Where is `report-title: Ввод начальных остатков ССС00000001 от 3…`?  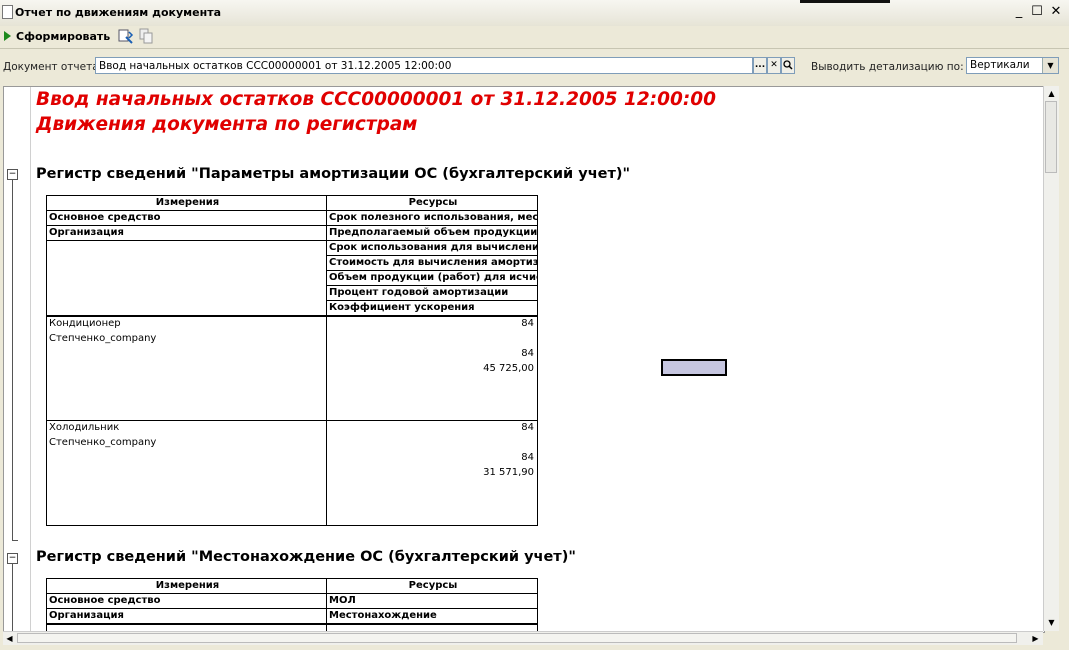
report-title: Ввод начальных остатков ССС00000001 от 3… is located at coordinates (376, 99).